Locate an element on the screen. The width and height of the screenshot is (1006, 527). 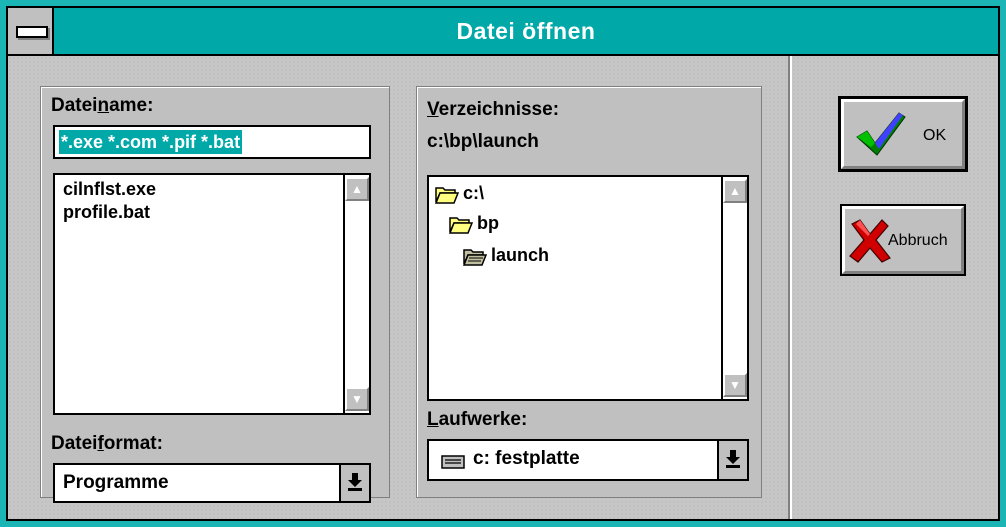
title-bar: Datei öffnen is located at coordinates (503, 32).